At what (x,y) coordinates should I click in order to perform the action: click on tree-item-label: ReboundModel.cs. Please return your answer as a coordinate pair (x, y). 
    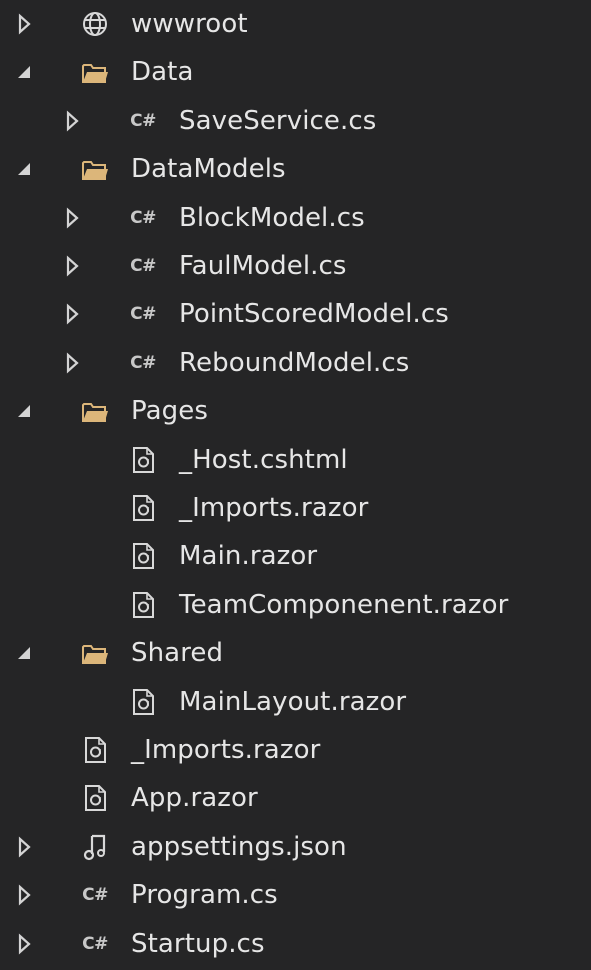
    Looking at the image, I should click on (294, 362).